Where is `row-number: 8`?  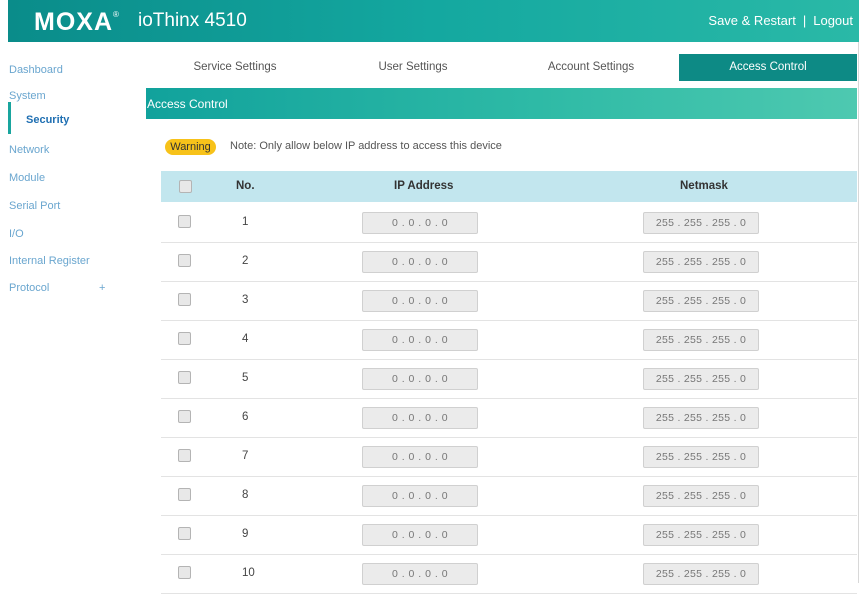 row-number: 8 is located at coordinates (245, 495).